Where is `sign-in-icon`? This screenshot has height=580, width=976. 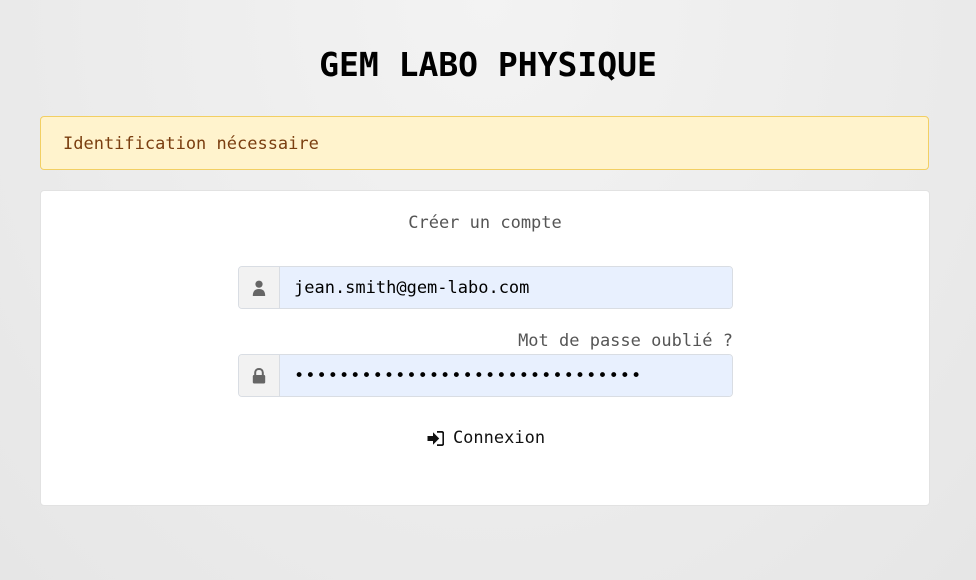 sign-in-icon is located at coordinates (435, 438).